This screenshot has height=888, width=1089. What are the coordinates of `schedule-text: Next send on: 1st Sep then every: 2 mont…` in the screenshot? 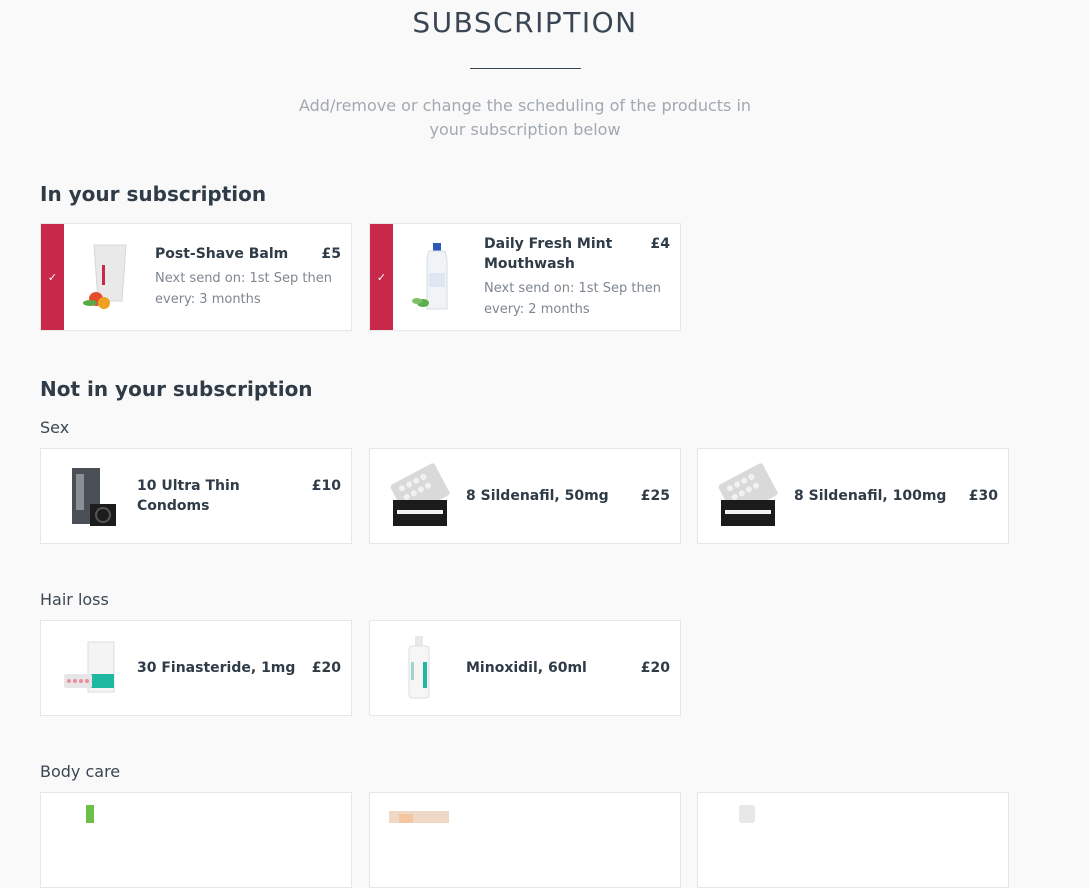 It's located at (572, 299).